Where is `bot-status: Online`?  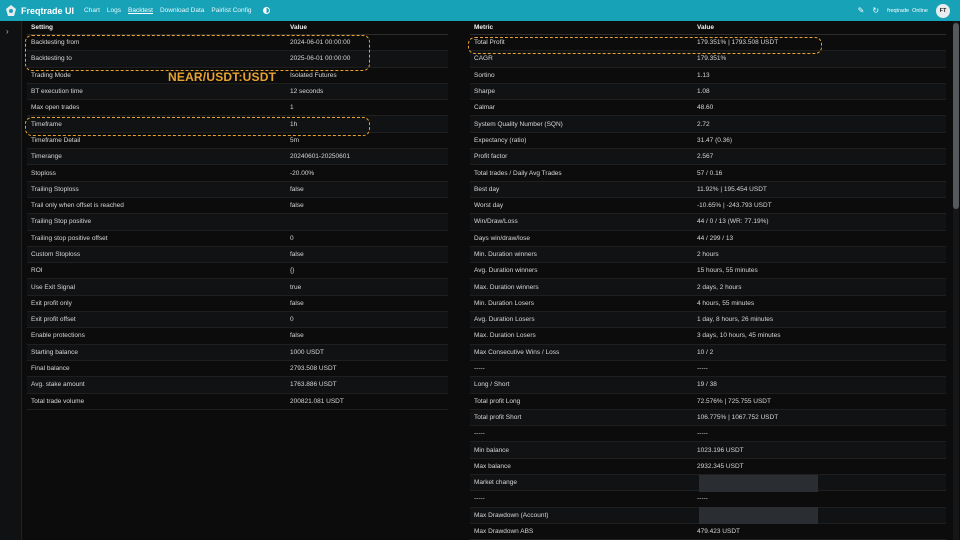 bot-status: Online is located at coordinates (920, 10).